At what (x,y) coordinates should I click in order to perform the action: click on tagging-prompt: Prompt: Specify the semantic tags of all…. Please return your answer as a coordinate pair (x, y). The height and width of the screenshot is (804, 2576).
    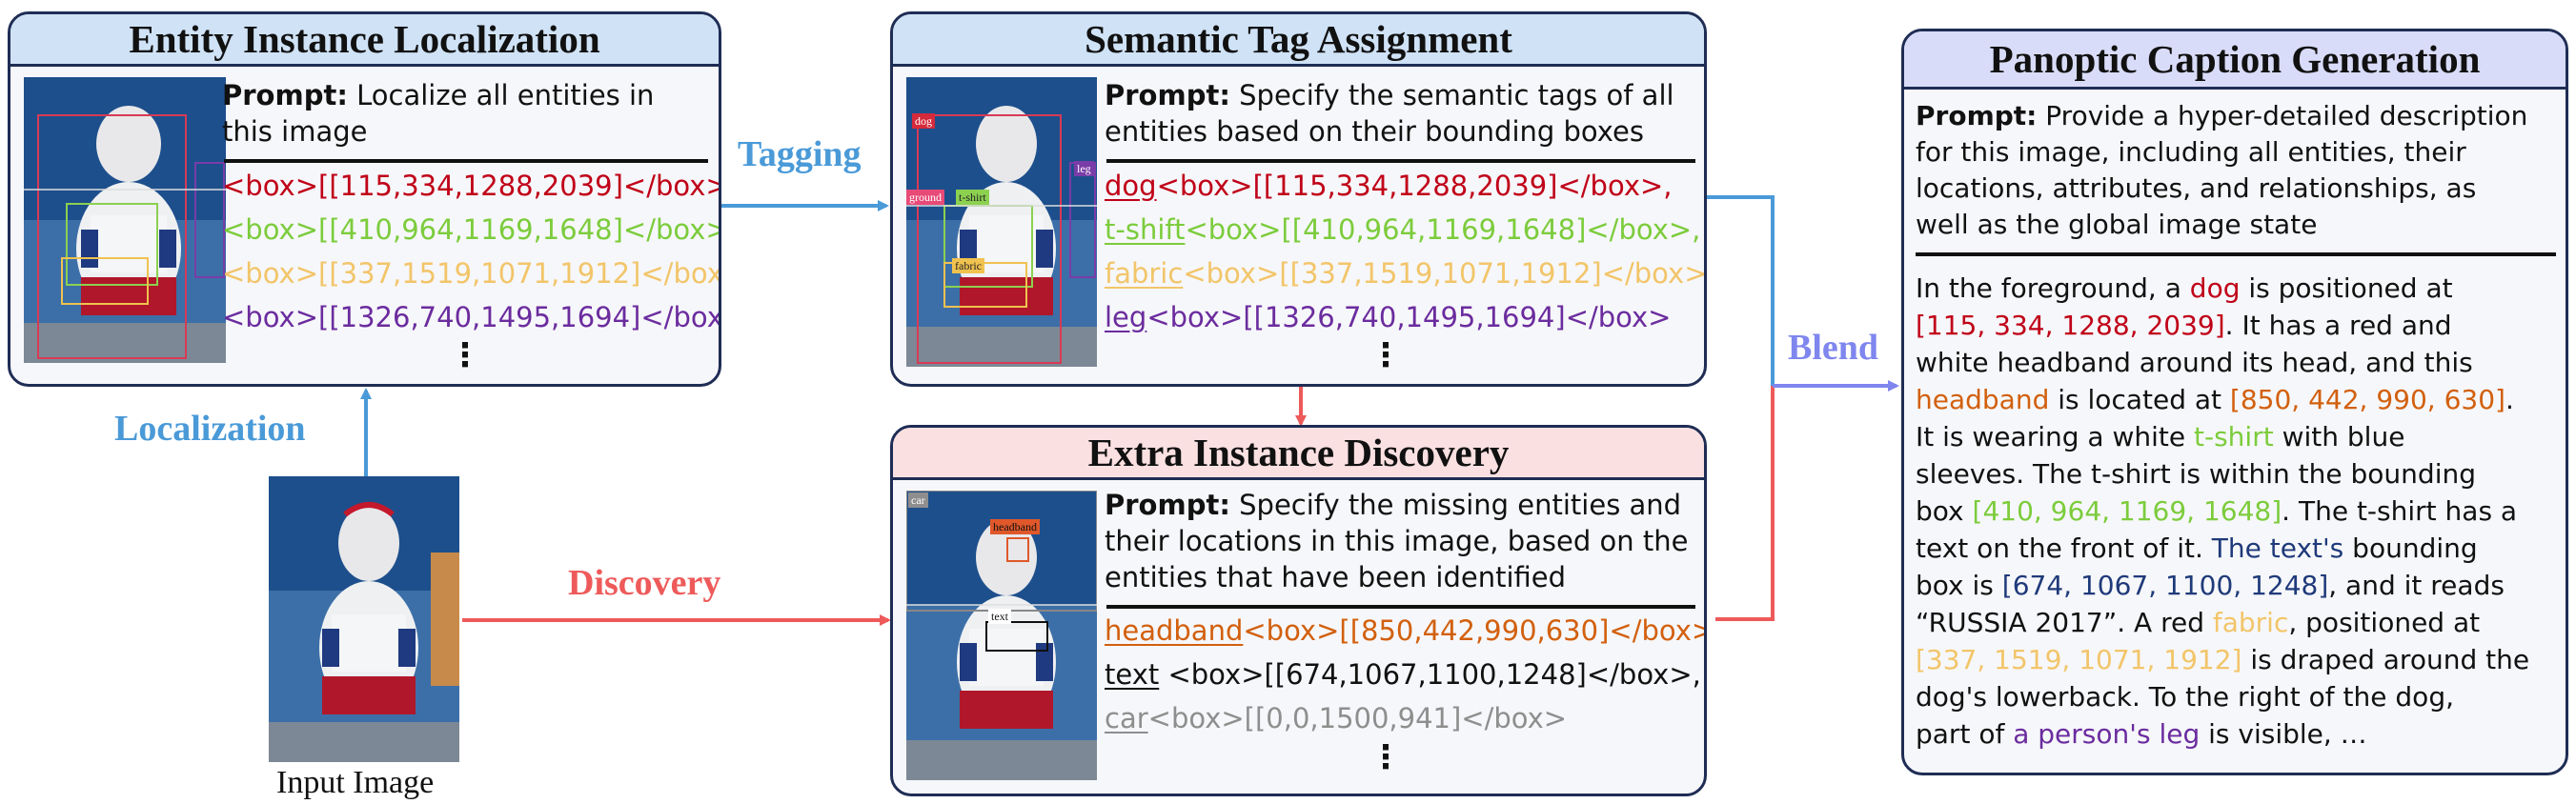
    Looking at the image, I should click on (1400, 113).